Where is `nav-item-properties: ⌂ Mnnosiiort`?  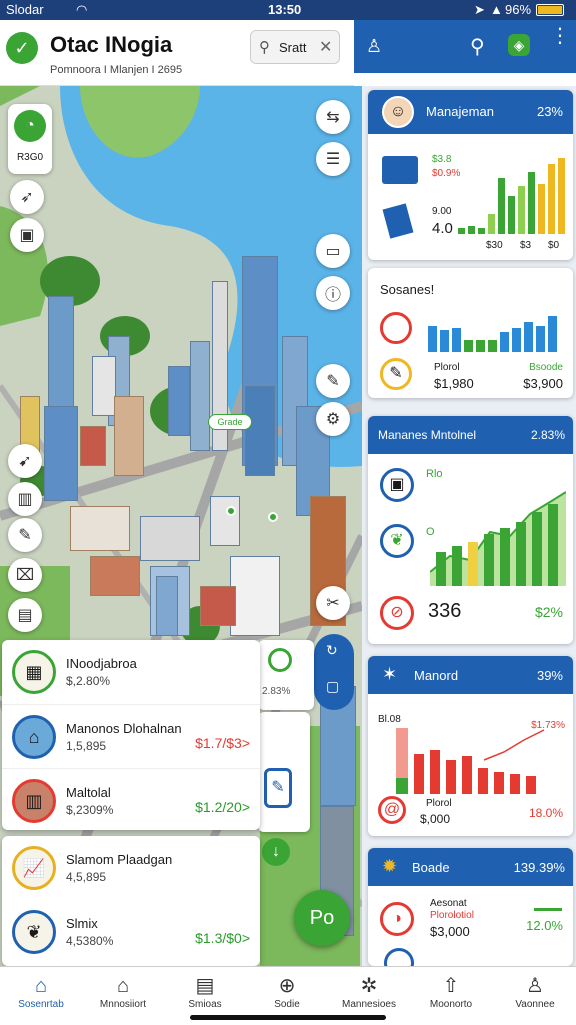 nav-item-properties: ⌂ Mnnosiiort is located at coordinates (123, 996).